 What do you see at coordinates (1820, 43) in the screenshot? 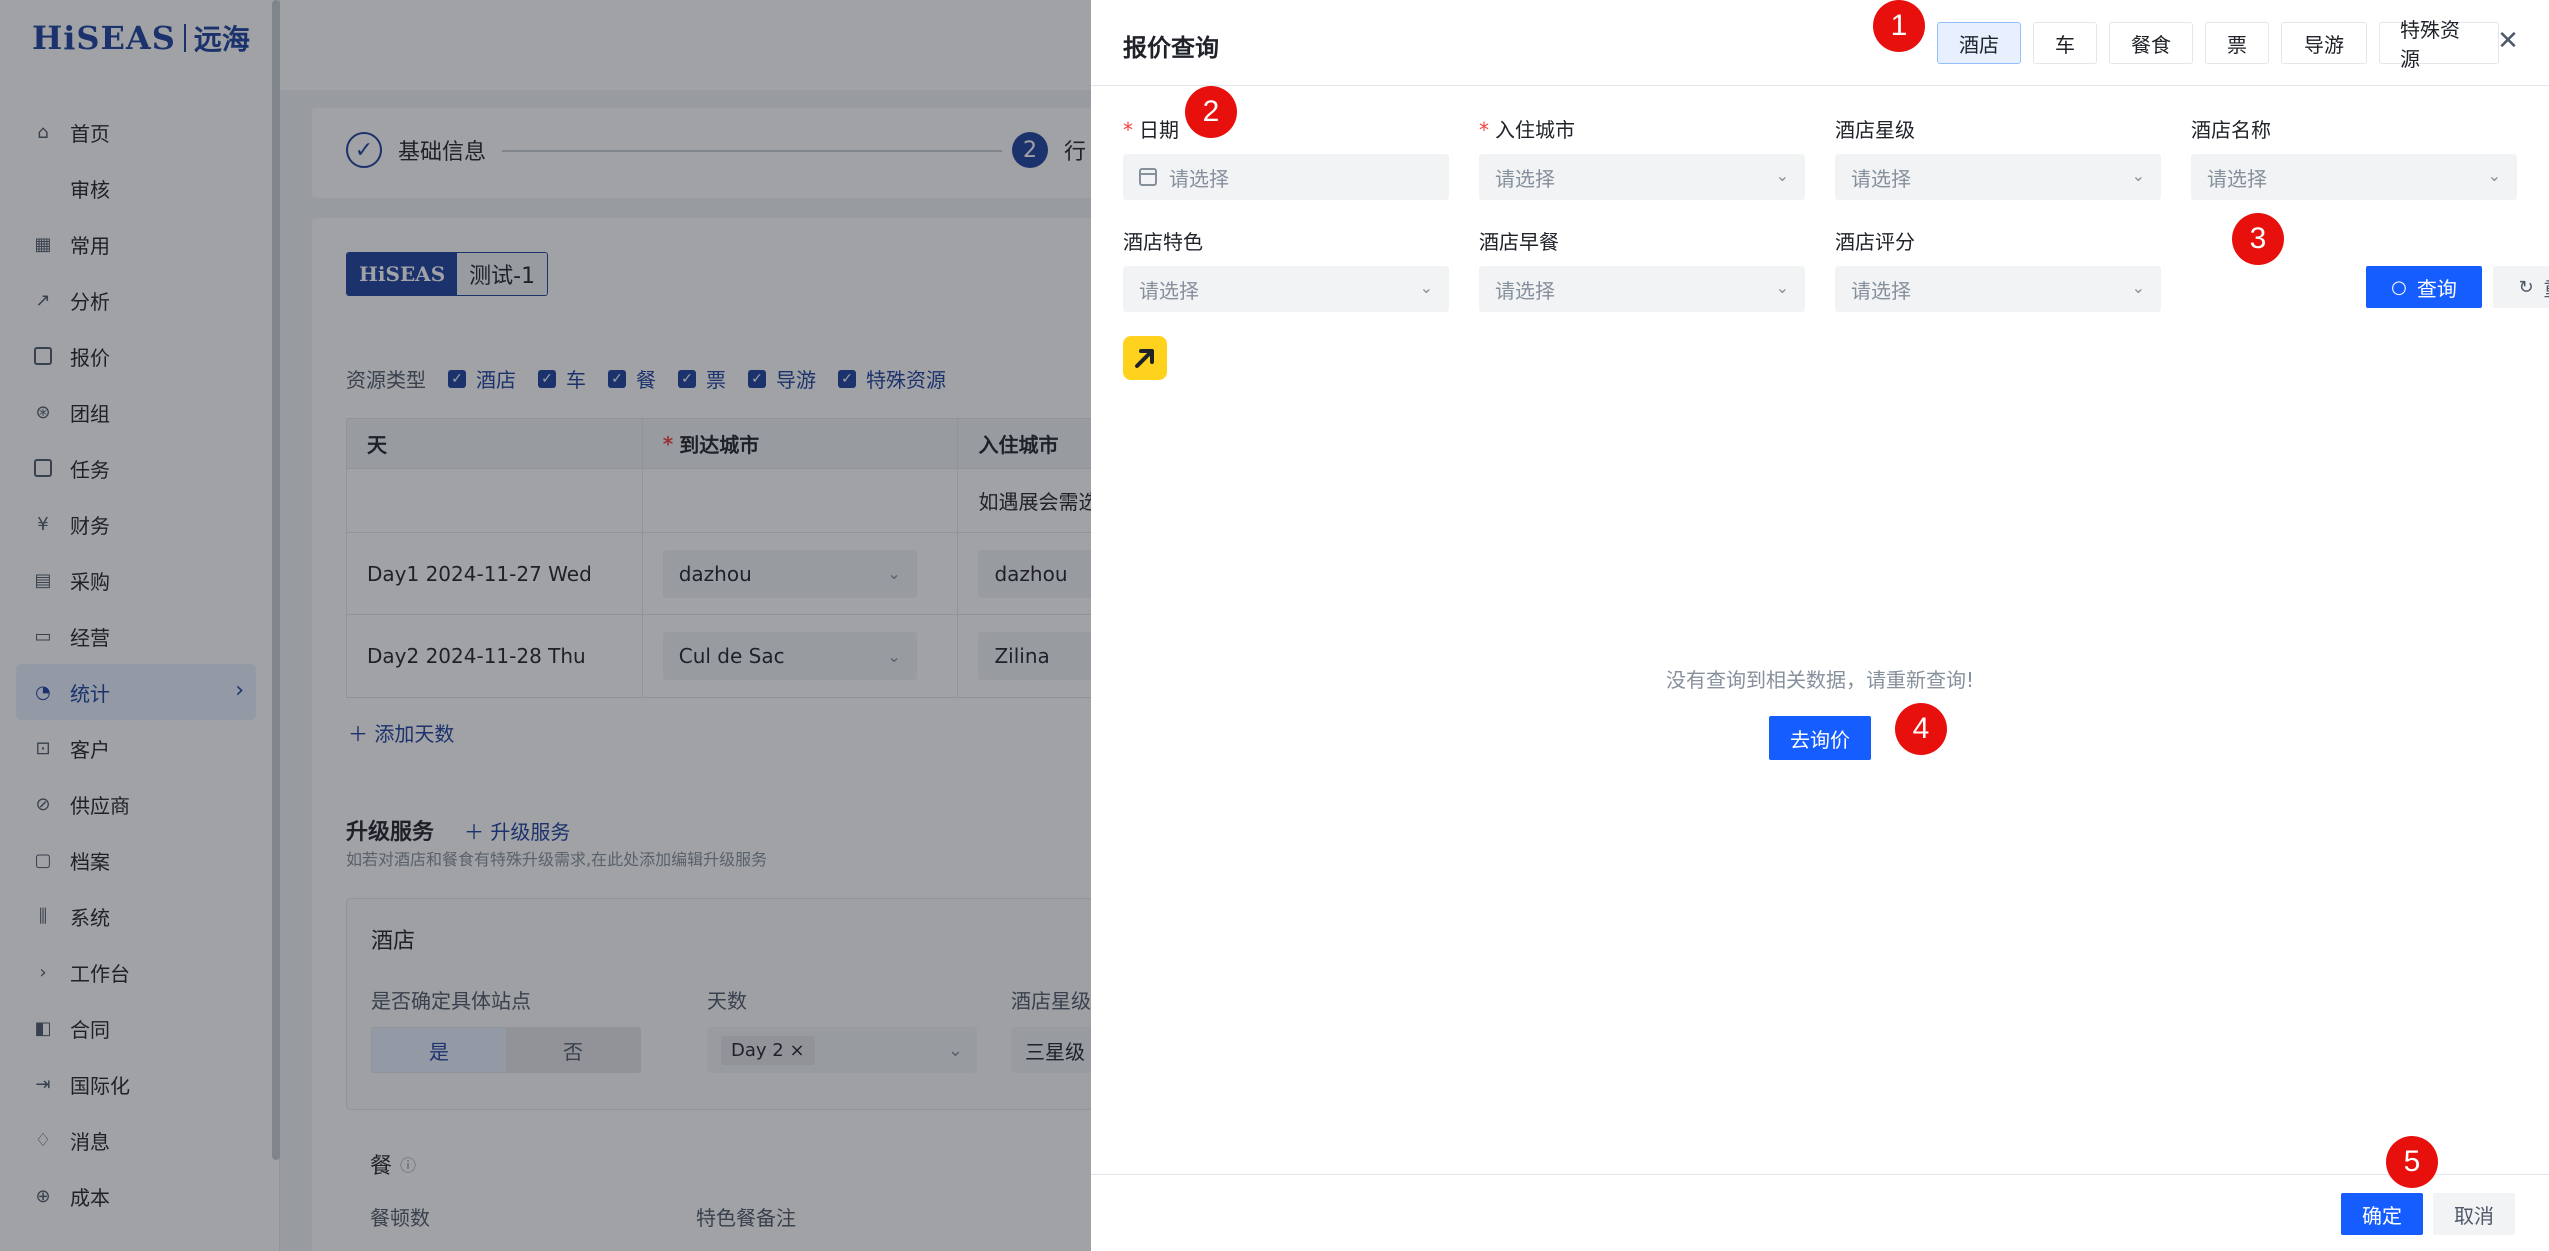
I see `drawer-header: 报价查询 酒店 车 餐食 票 导游 特殊资源 ✕` at bounding box center [1820, 43].